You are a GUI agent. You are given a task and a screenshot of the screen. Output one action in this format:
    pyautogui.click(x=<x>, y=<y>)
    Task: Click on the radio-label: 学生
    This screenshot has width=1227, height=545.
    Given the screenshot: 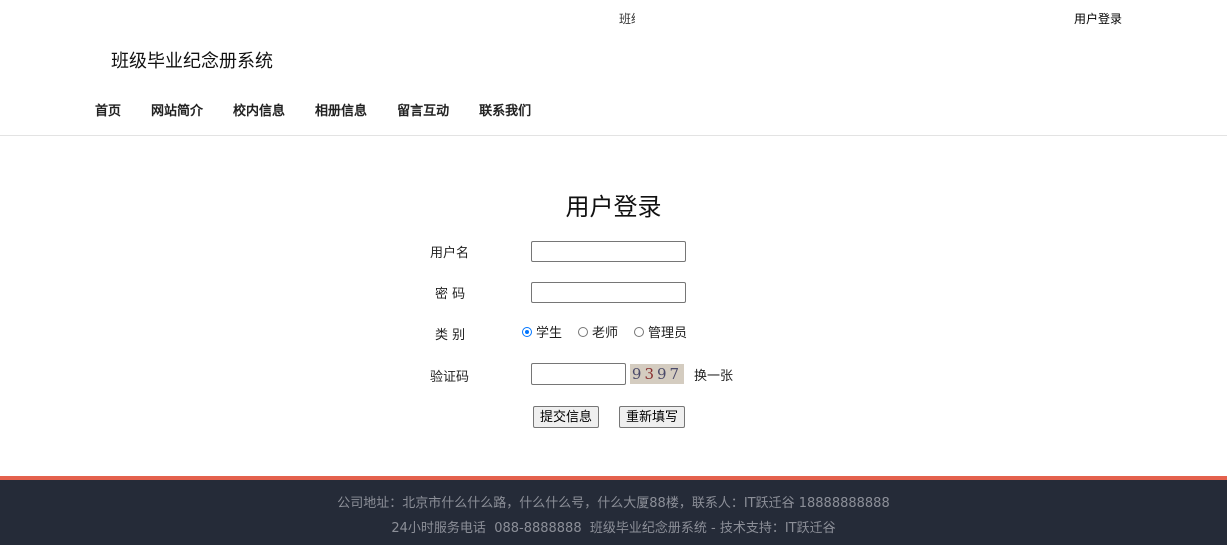 What is the action you would take?
    pyautogui.click(x=549, y=333)
    